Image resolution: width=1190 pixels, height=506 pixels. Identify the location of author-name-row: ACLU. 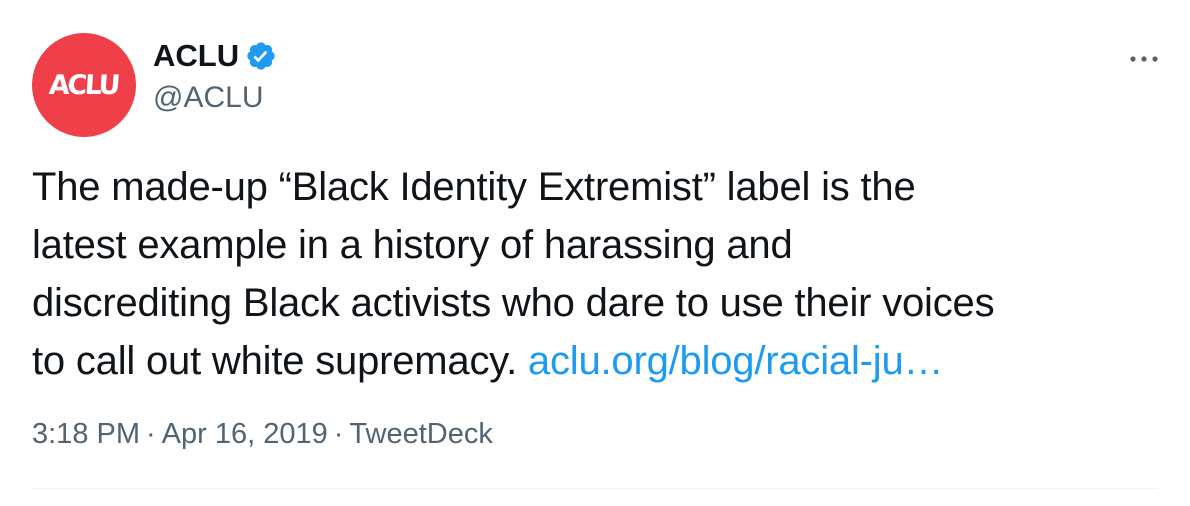
(215, 56).